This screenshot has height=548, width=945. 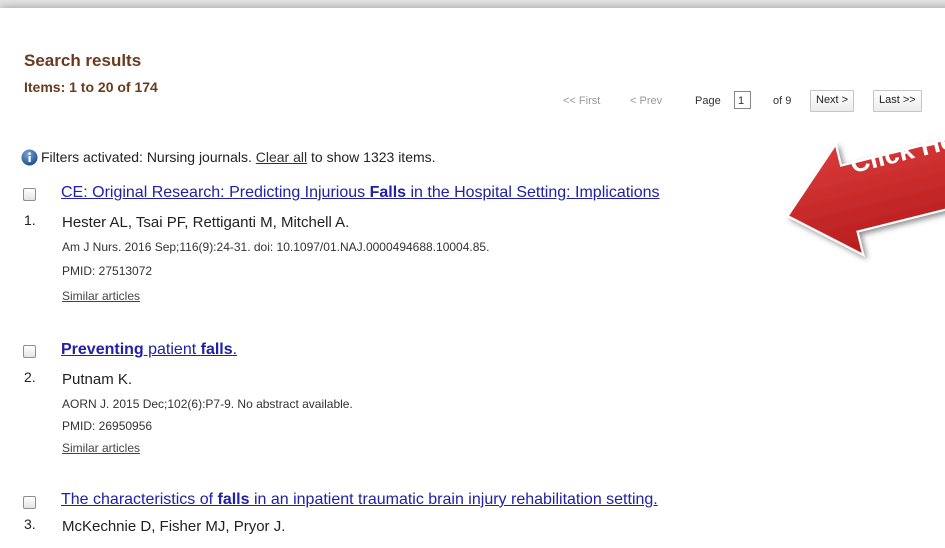 I want to click on result-number: 3., so click(x=30, y=524).